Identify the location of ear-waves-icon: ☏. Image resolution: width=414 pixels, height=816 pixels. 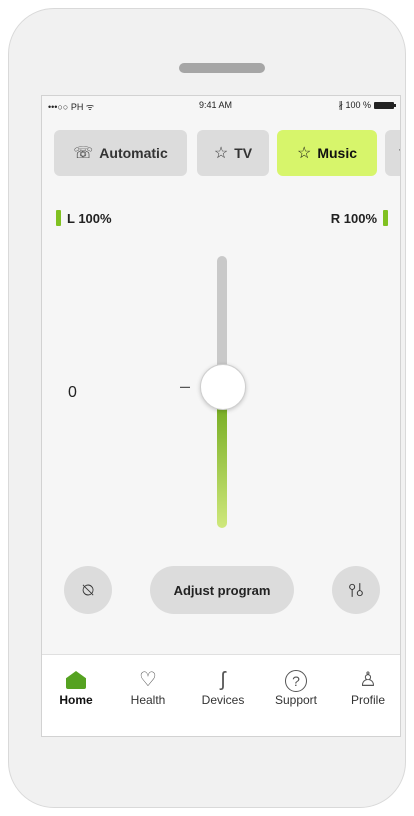
(83, 153).